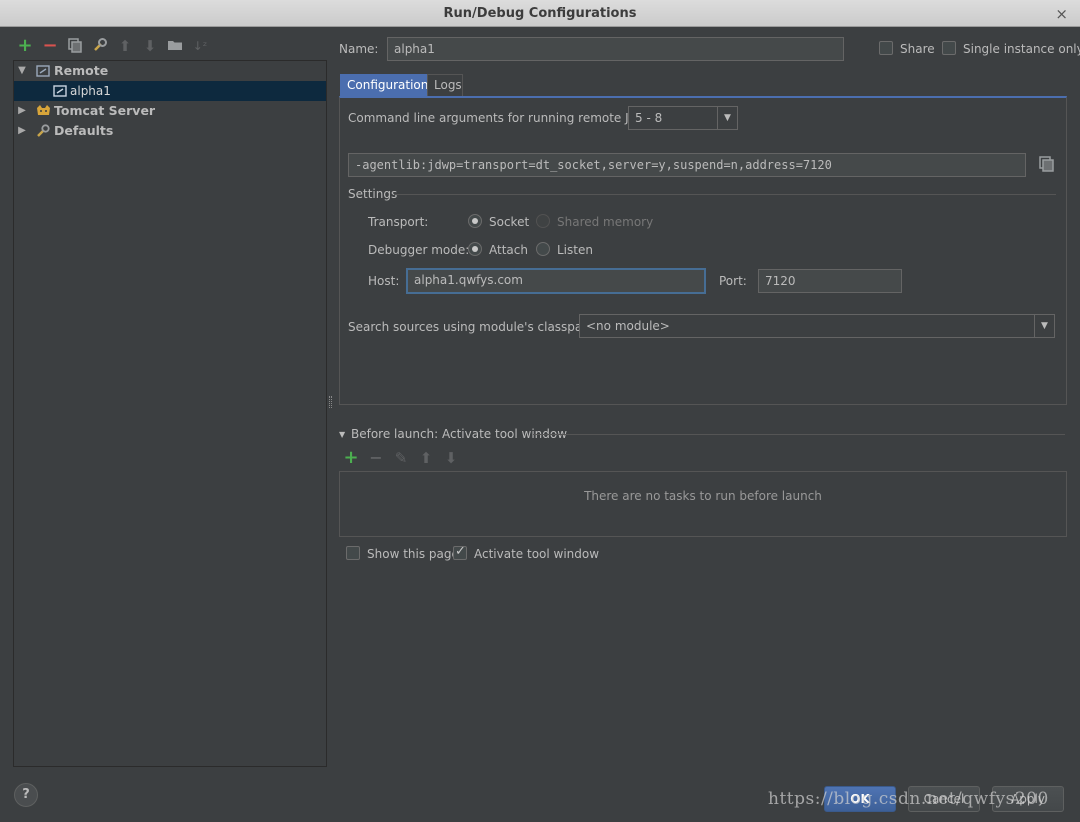  Describe the element at coordinates (830, 281) in the screenshot. I see `port-field: 7120` at that location.